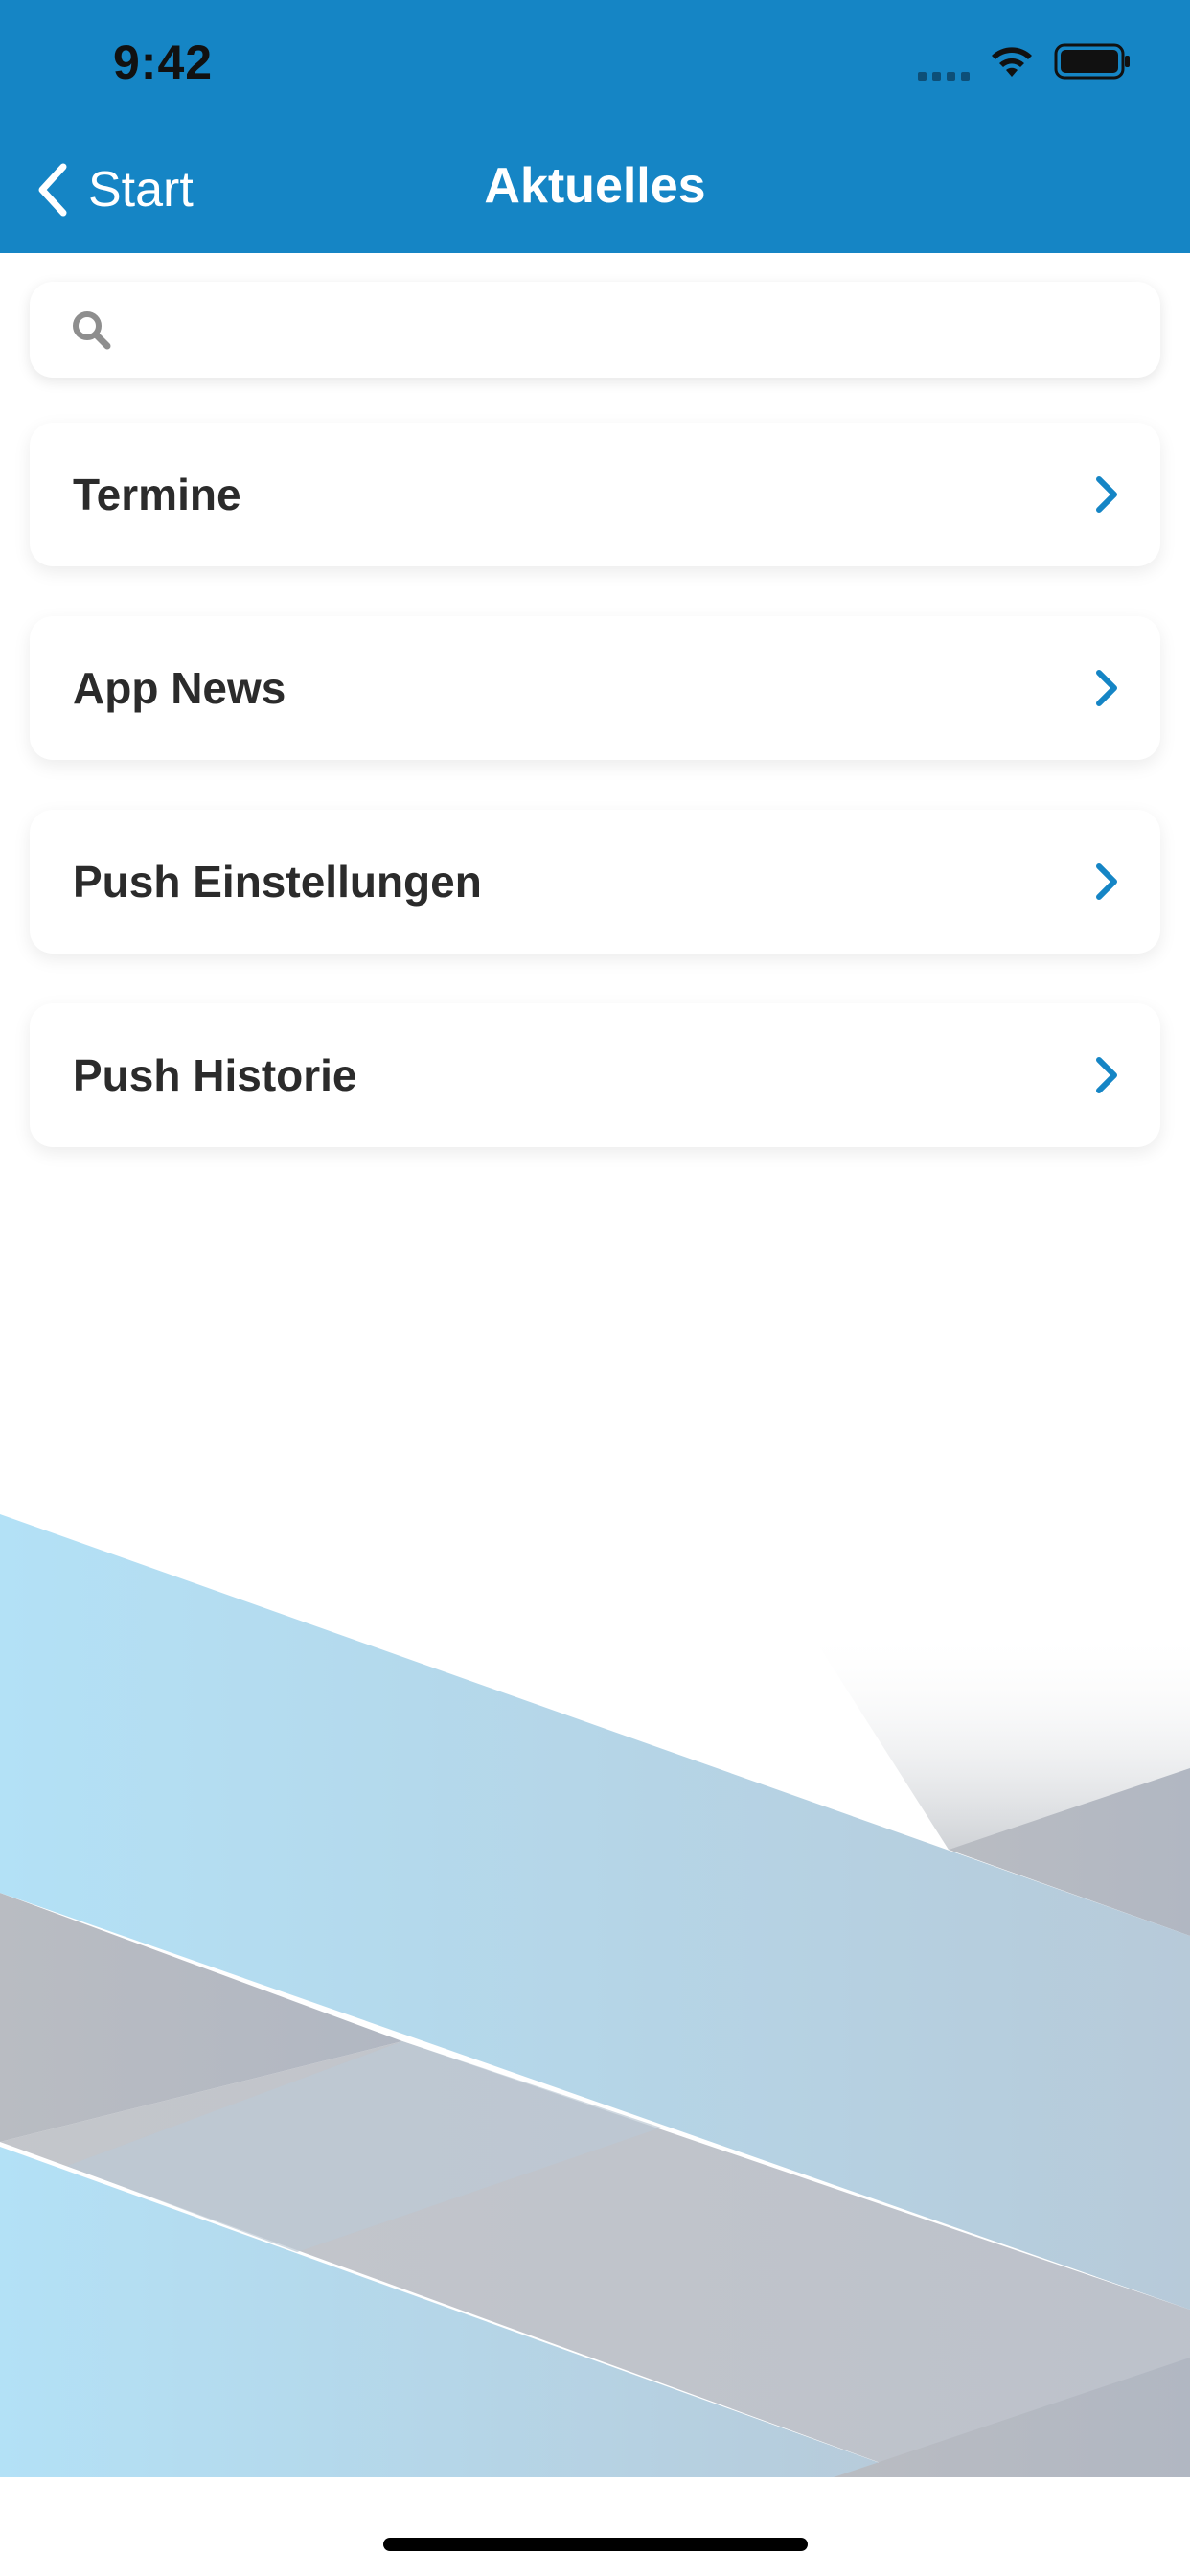  What do you see at coordinates (944, 61) in the screenshot?
I see `cellular-signal-icon` at bounding box center [944, 61].